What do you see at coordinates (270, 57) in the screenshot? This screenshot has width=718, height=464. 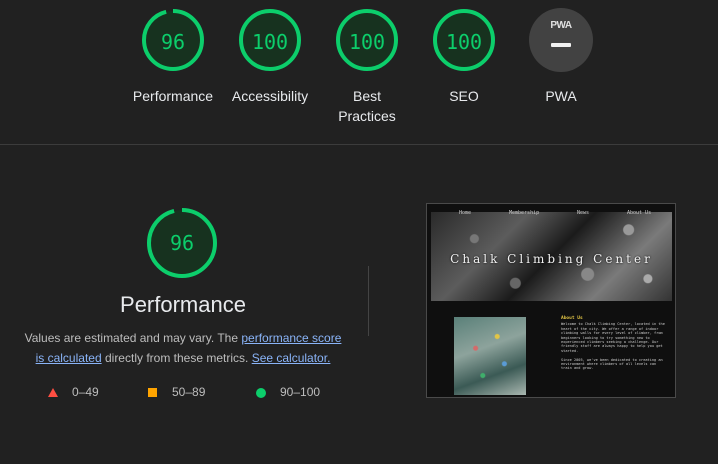 I see `gauge-accessibility: 100 Accessibility` at bounding box center [270, 57].